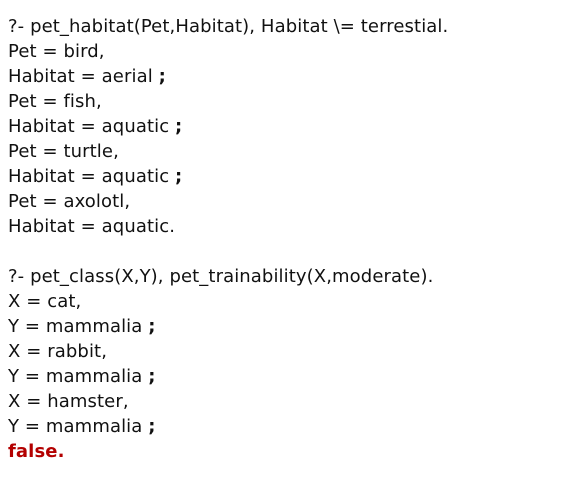 This screenshot has width=581, height=479. I want to click on answer-binding-habitat: Habitat = aquatic., so click(92, 226).